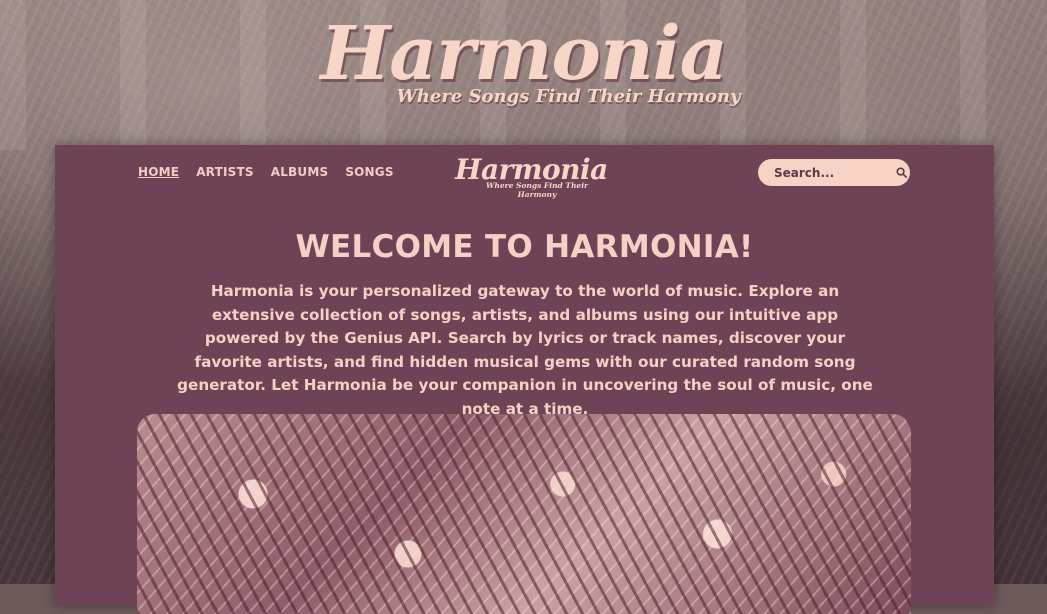 The height and width of the screenshot is (614, 1047). What do you see at coordinates (158, 172) in the screenshot?
I see `nav-item-home: HOME` at bounding box center [158, 172].